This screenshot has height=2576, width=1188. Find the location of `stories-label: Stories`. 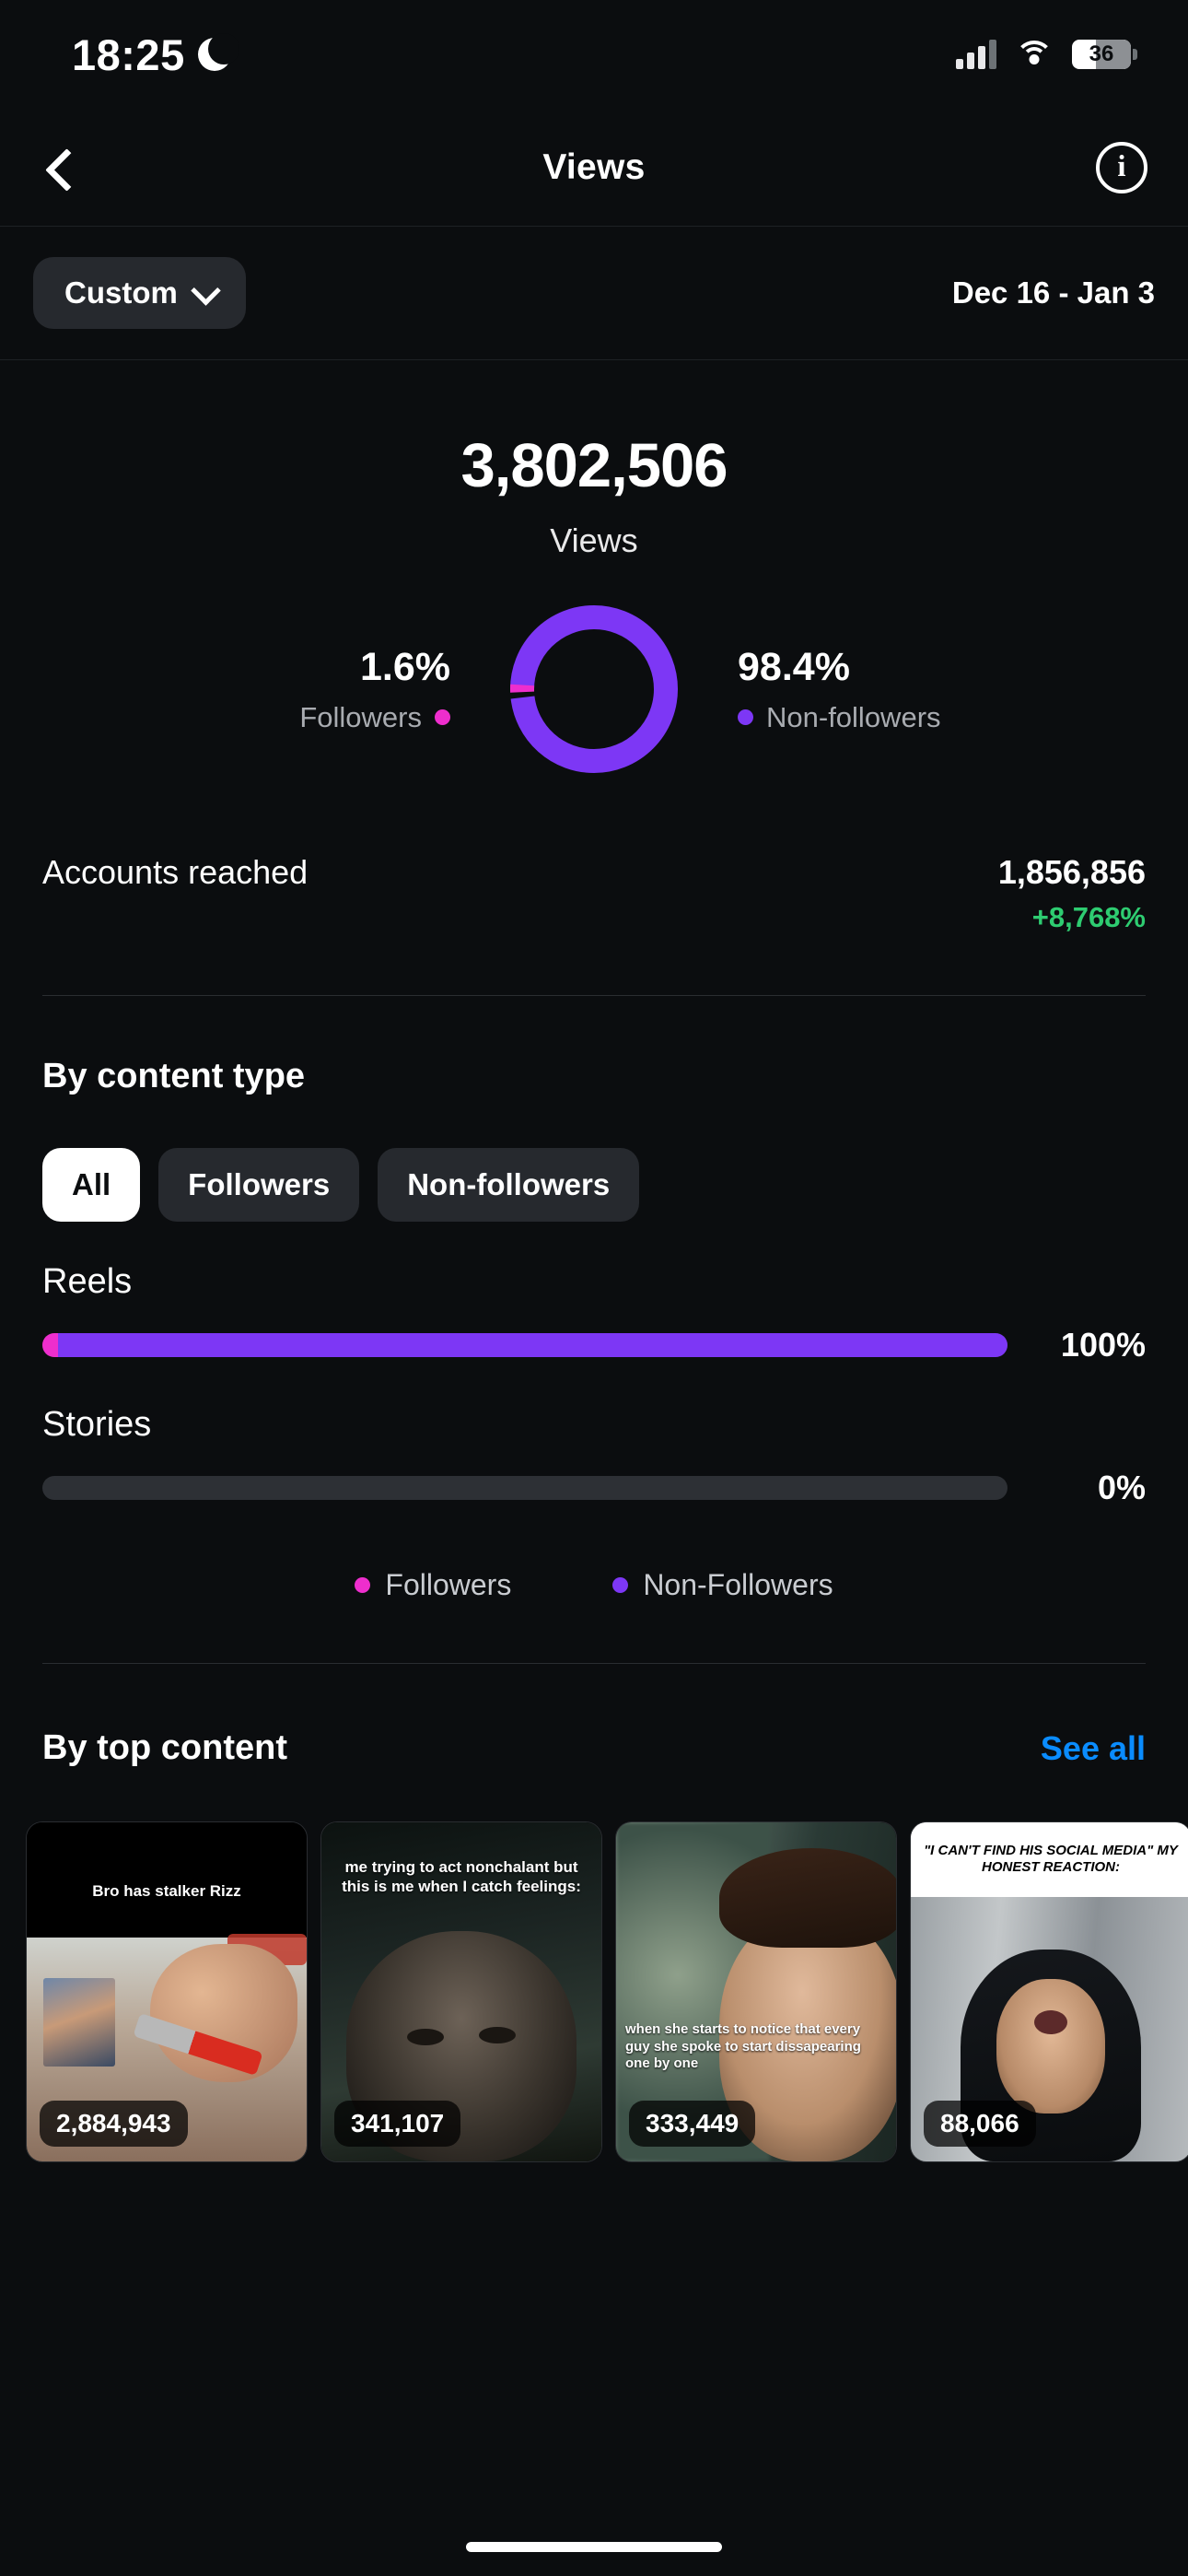

stories-label: Stories is located at coordinates (97, 1424).